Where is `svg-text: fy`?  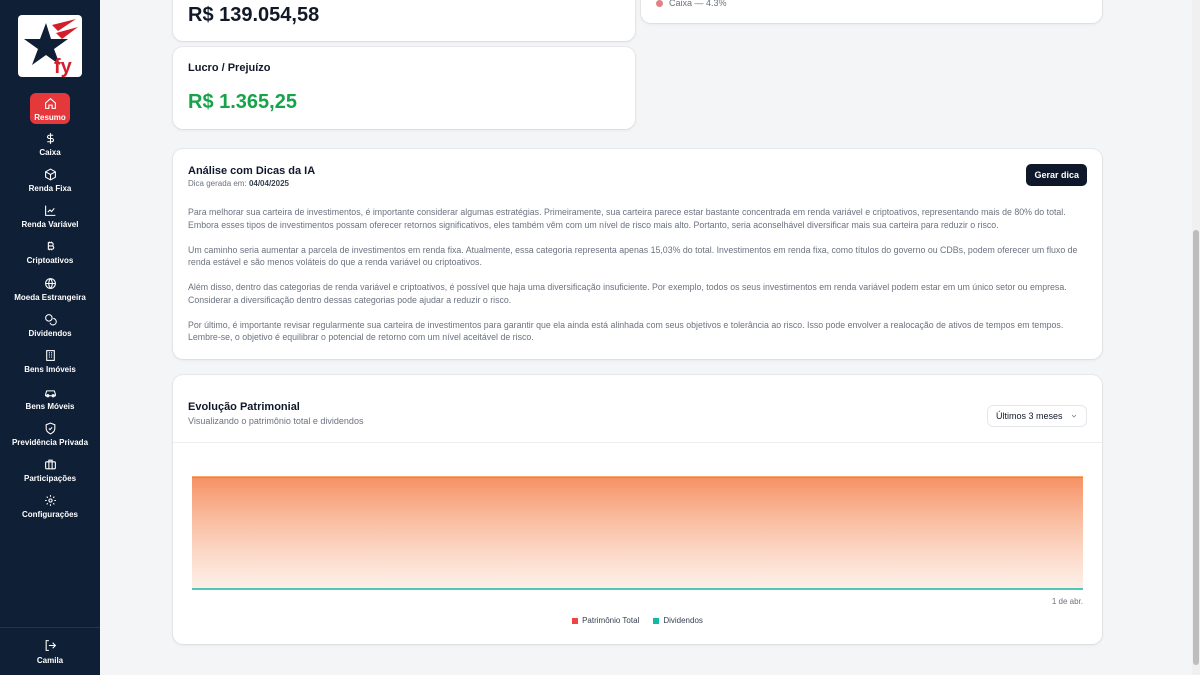 svg-text: fy is located at coordinates (63, 66).